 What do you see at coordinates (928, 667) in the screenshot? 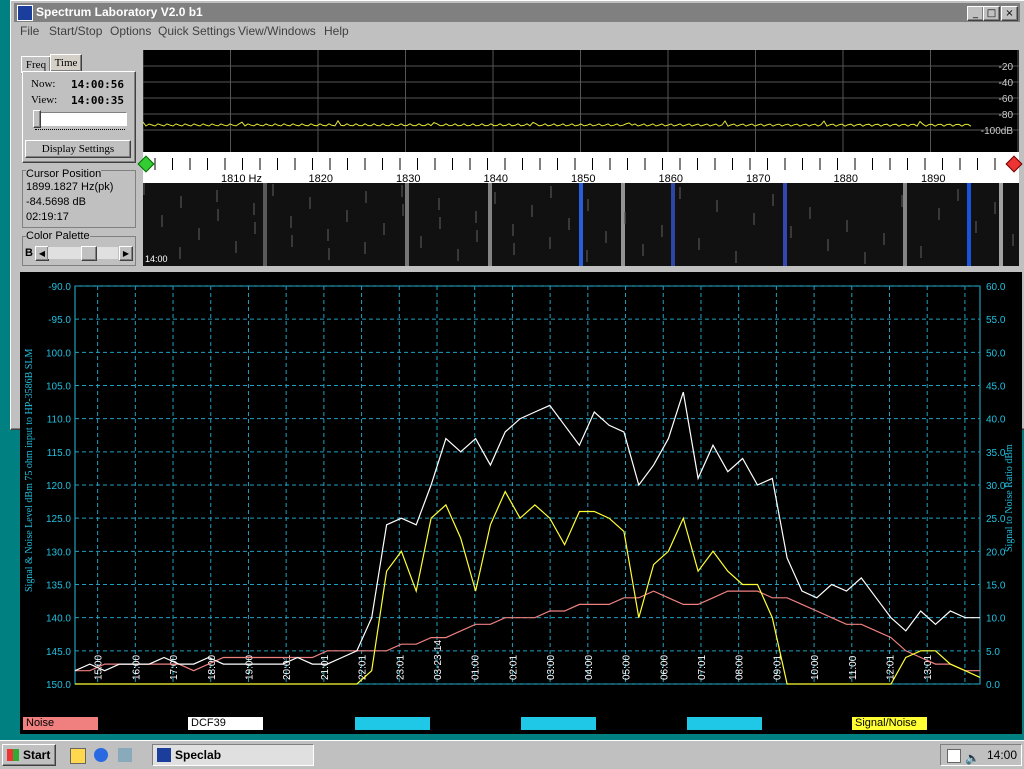
I see `x-tick: 13:01` at bounding box center [928, 667].